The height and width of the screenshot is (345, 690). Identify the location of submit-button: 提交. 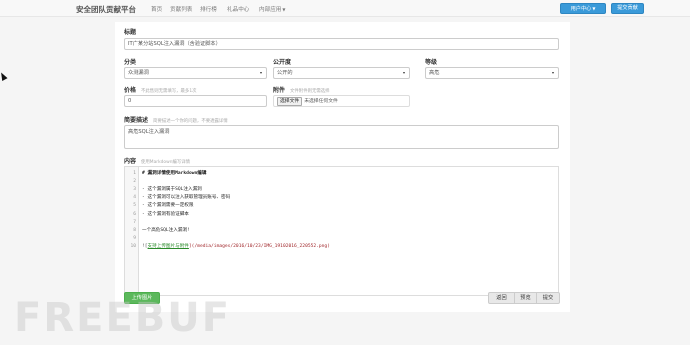
(548, 298).